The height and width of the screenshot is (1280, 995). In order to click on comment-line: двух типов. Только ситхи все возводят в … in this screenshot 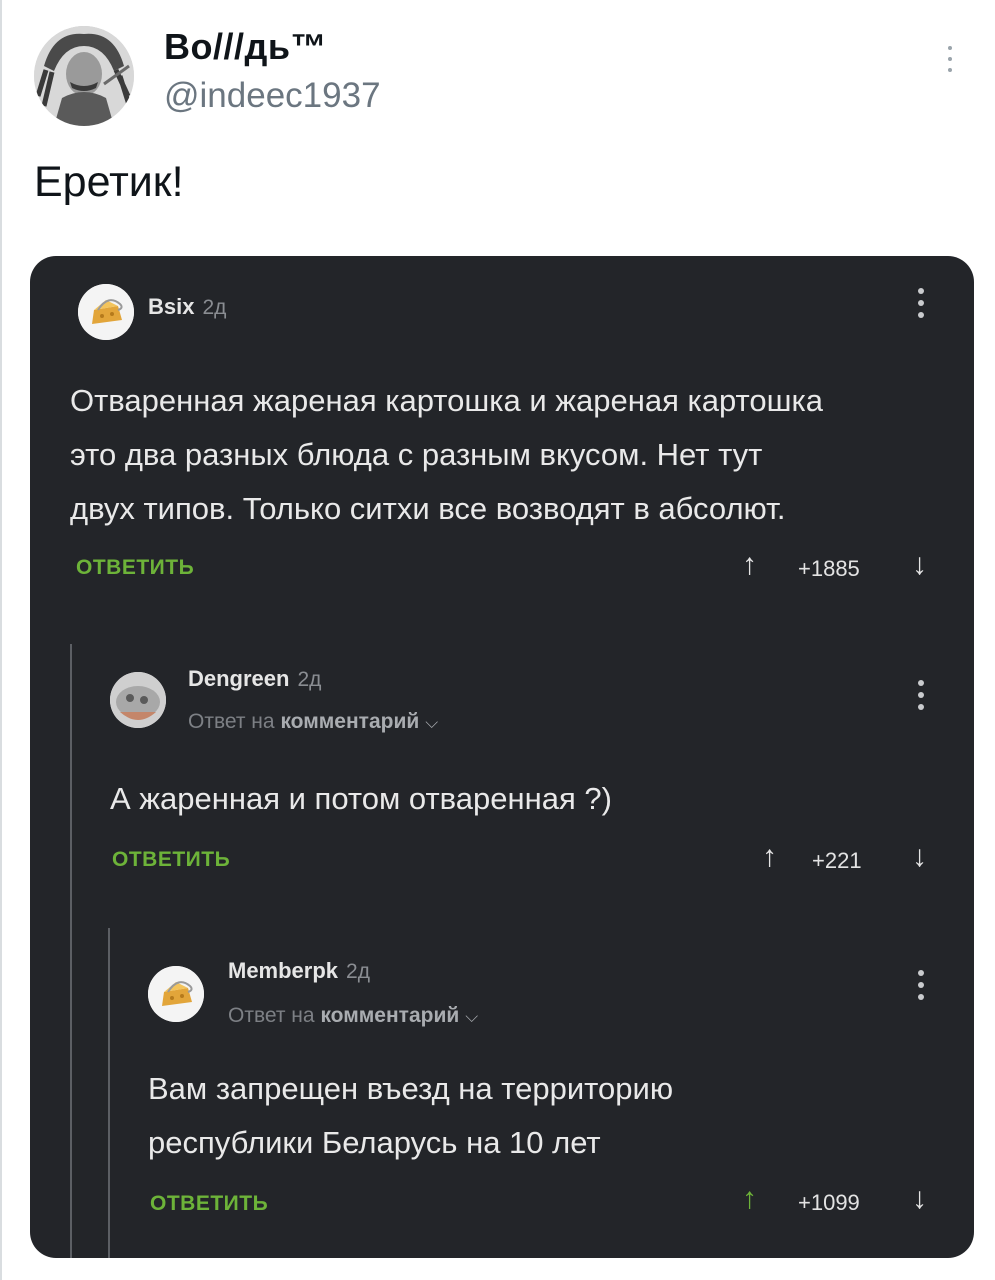, I will do `click(428, 508)`.